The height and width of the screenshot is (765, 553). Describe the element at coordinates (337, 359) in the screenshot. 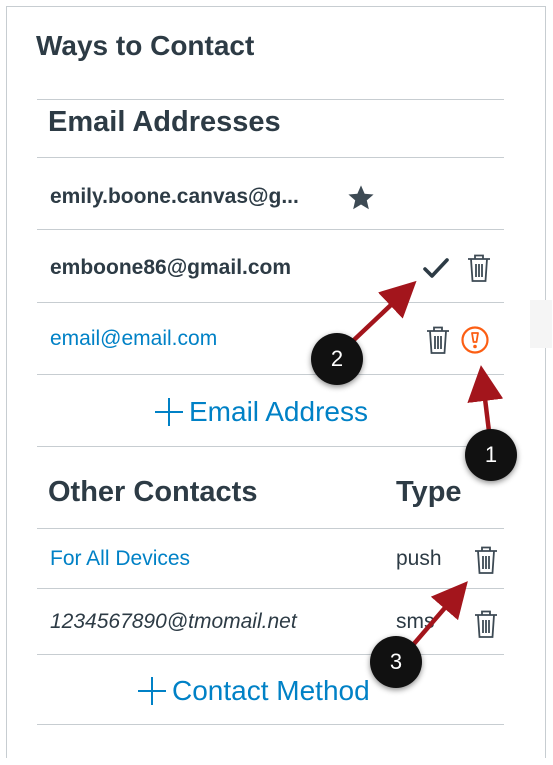

I see `callout-badge-2: 2` at that location.